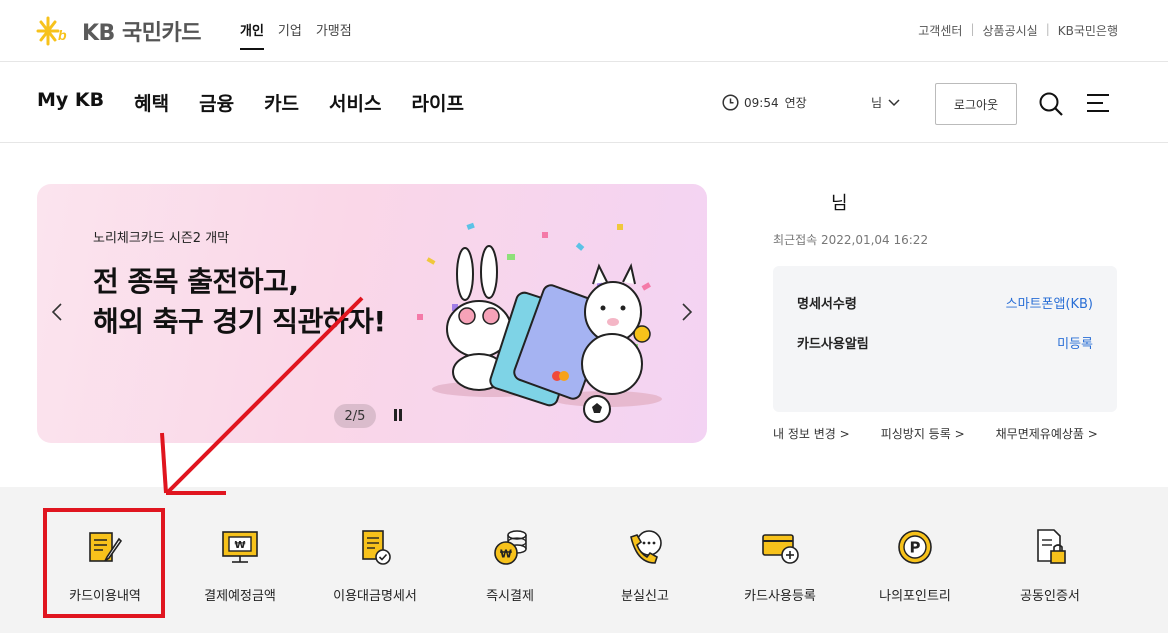 The height and width of the screenshot is (633, 1168). What do you see at coordinates (780, 596) in the screenshot?
I see `quick-label: 카드사용등록` at bounding box center [780, 596].